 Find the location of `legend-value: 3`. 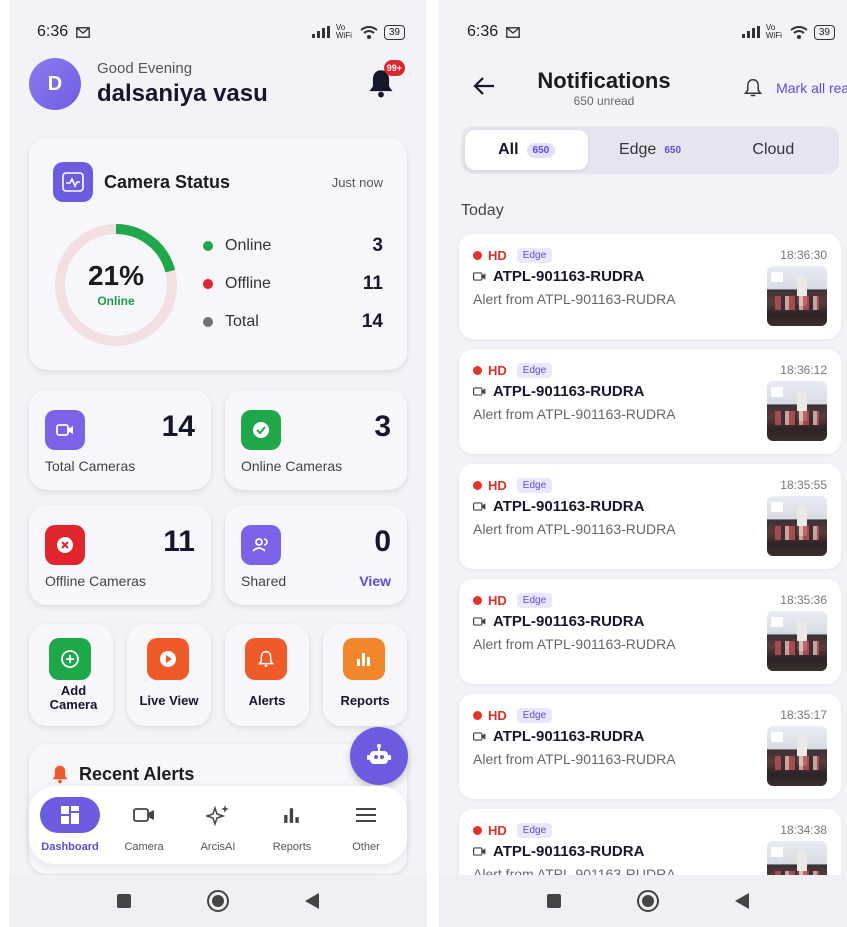

legend-value: 3 is located at coordinates (377, 245).